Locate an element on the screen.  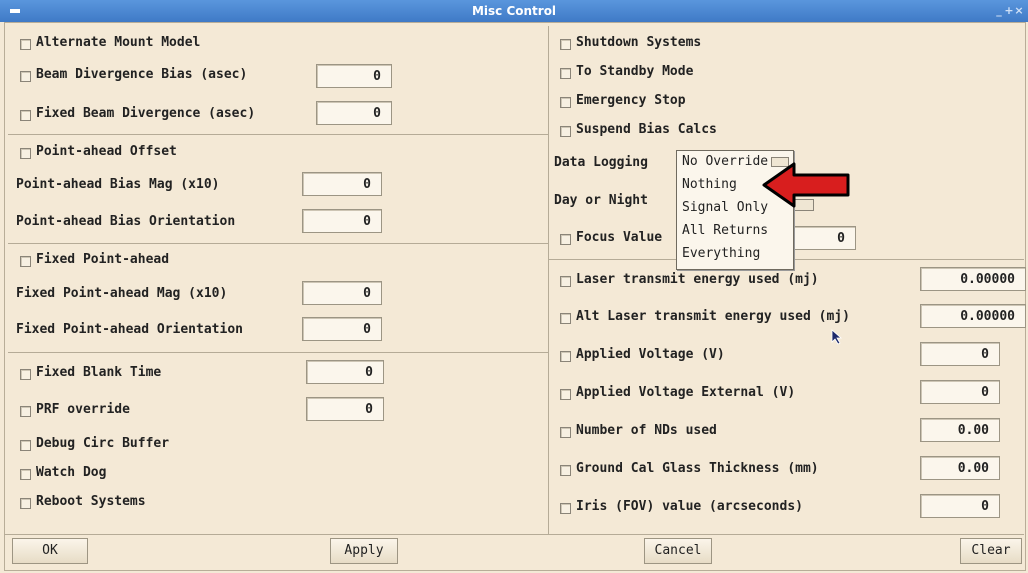
applied-voltage-ext-checkbox is located at coordinates (565, 394).